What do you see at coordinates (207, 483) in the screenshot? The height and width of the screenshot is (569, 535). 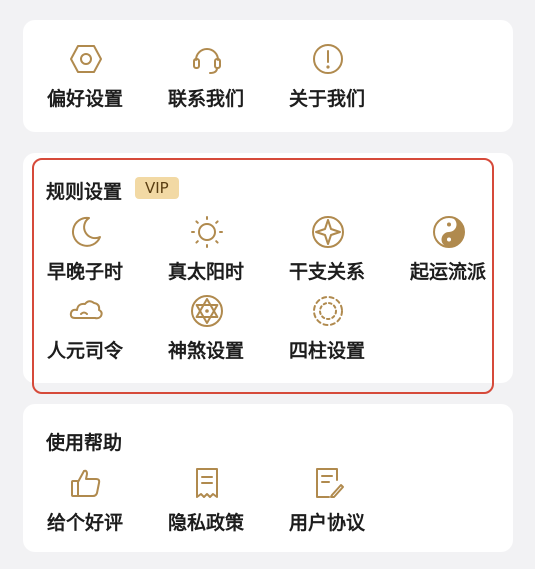 I see `receipt-icon` at bounding box center [207, 483].